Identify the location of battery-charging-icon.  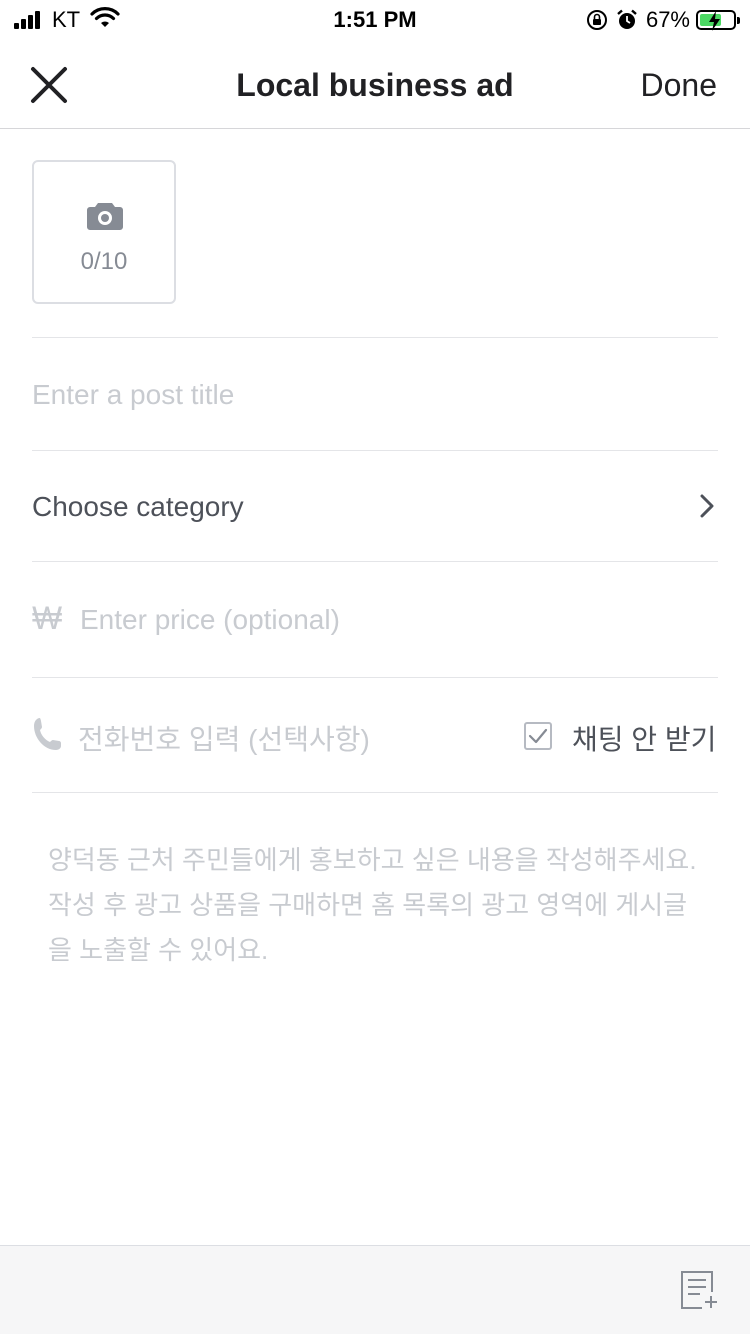
(718, 20).